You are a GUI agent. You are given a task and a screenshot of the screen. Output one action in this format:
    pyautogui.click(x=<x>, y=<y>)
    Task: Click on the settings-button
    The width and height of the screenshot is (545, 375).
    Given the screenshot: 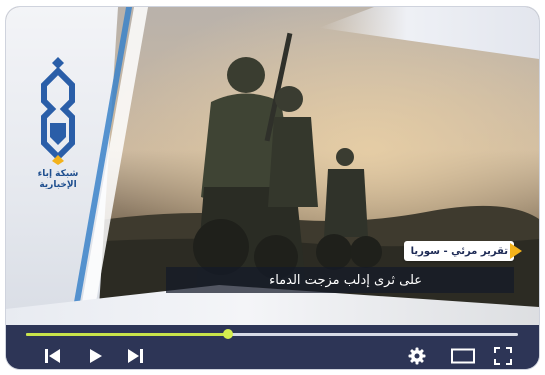 What is the action you would take?
    pyautogui.click(x=417, y=356)
    